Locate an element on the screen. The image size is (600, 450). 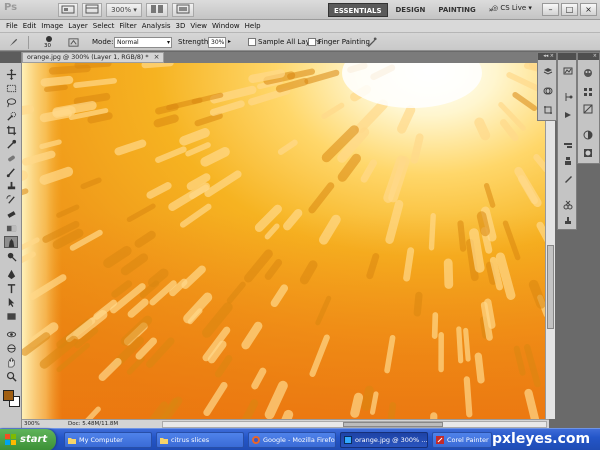
eraser-tool-icon is located at coordinates (11, 214).